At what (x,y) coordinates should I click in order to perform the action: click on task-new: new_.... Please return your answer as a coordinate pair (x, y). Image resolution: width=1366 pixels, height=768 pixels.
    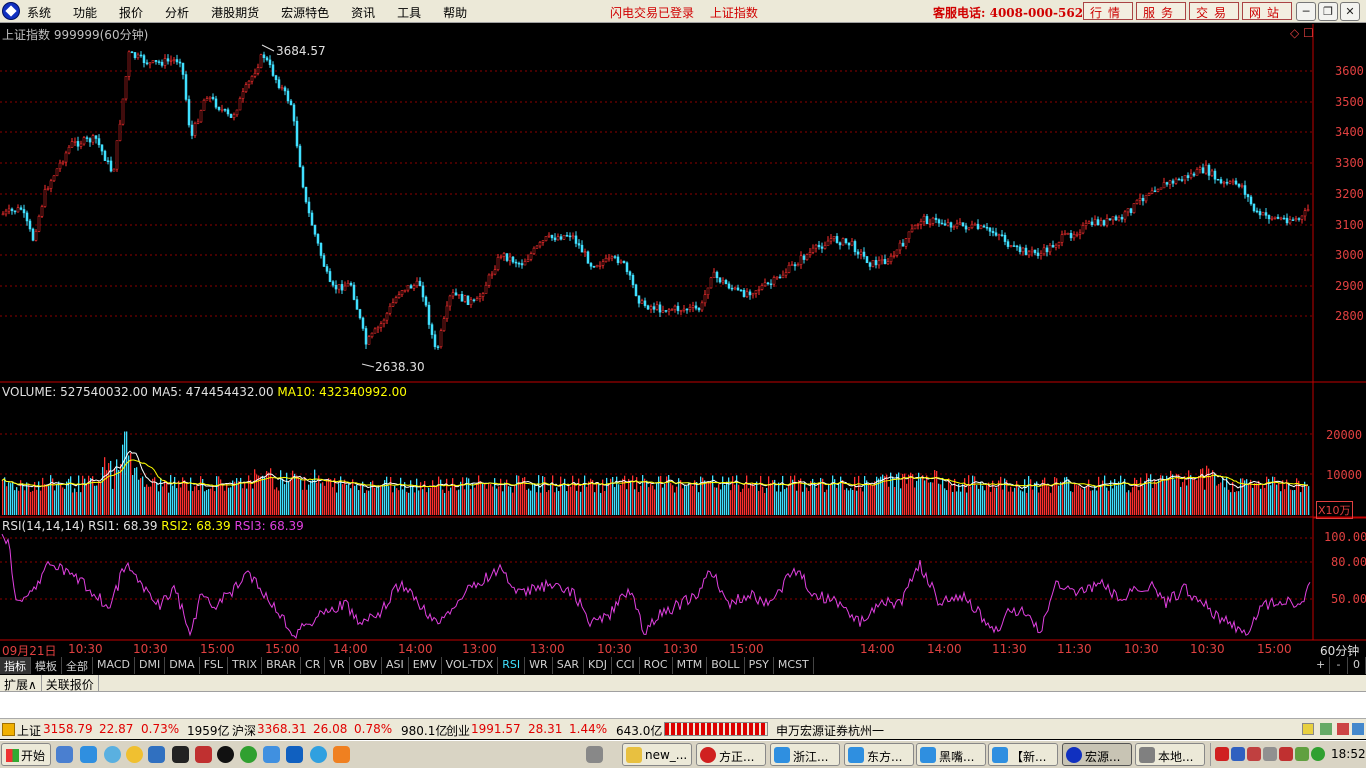
    Looking at the image, I should click on (657, 754).